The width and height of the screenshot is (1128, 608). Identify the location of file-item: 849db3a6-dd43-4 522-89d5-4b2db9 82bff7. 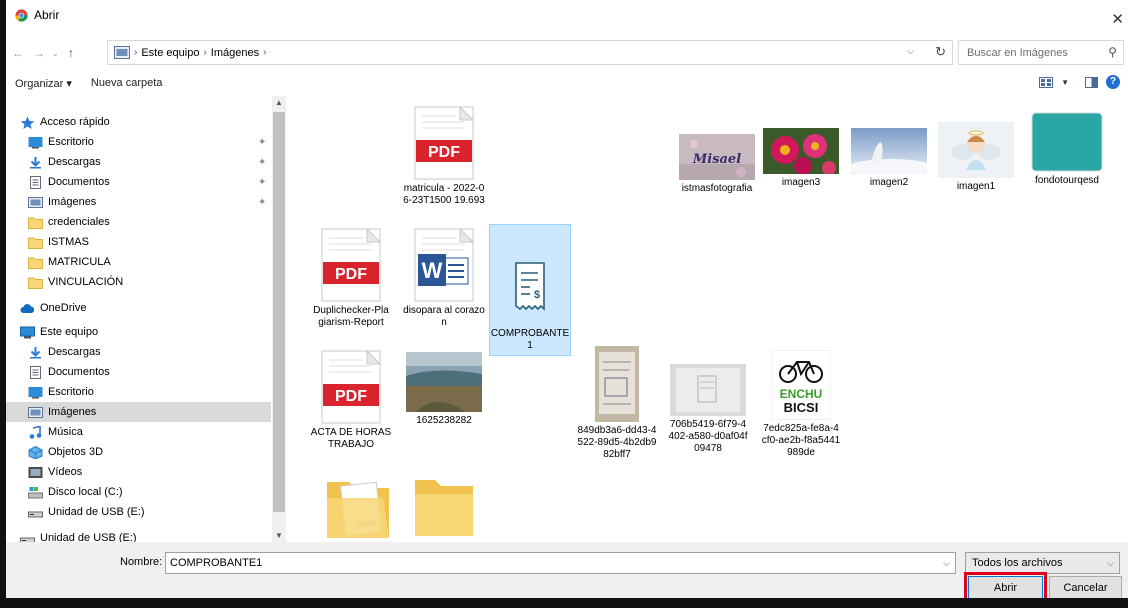
(617, 403).